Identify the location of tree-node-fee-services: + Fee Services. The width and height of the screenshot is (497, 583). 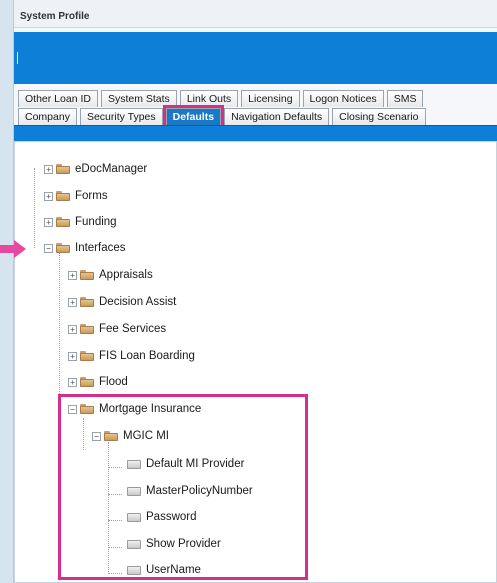
(117, 329).